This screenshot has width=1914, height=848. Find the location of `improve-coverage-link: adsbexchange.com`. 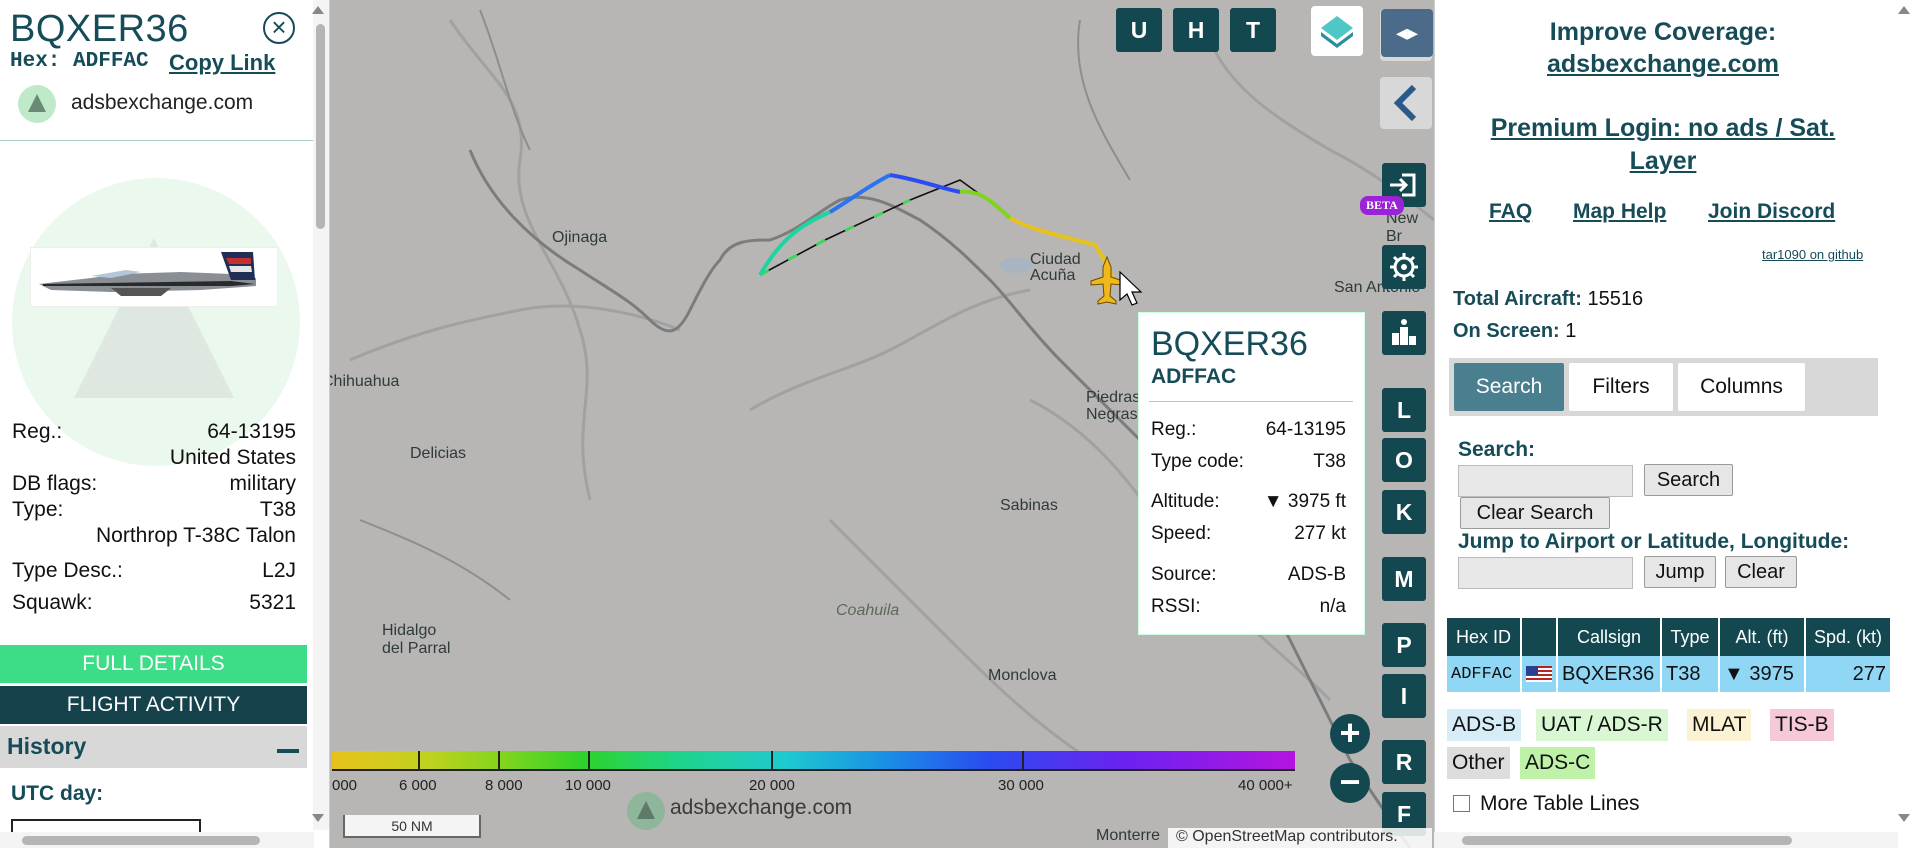

improve-coverage-link: adsbexchange.com is located at coordinates (1663, 64).